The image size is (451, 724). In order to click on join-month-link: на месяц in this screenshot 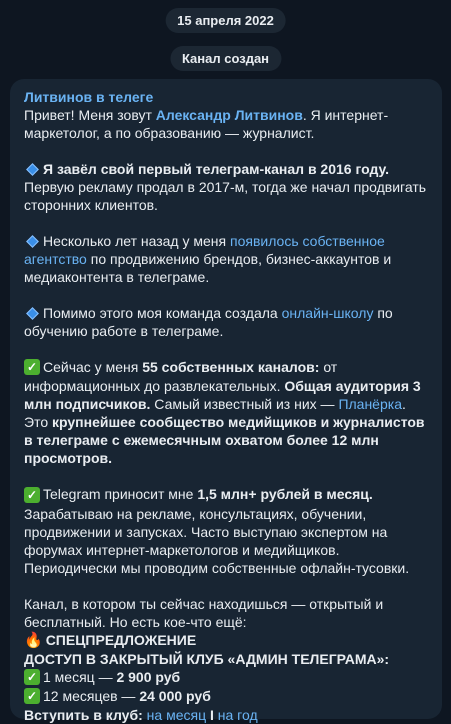, I will do `click(176, 715)`.